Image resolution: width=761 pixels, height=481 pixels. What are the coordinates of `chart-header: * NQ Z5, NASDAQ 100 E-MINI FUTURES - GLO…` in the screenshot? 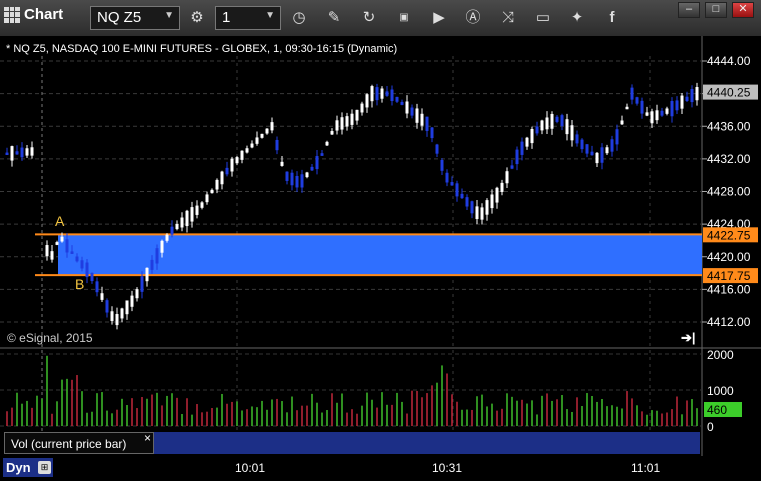 It's located at (201, 49).